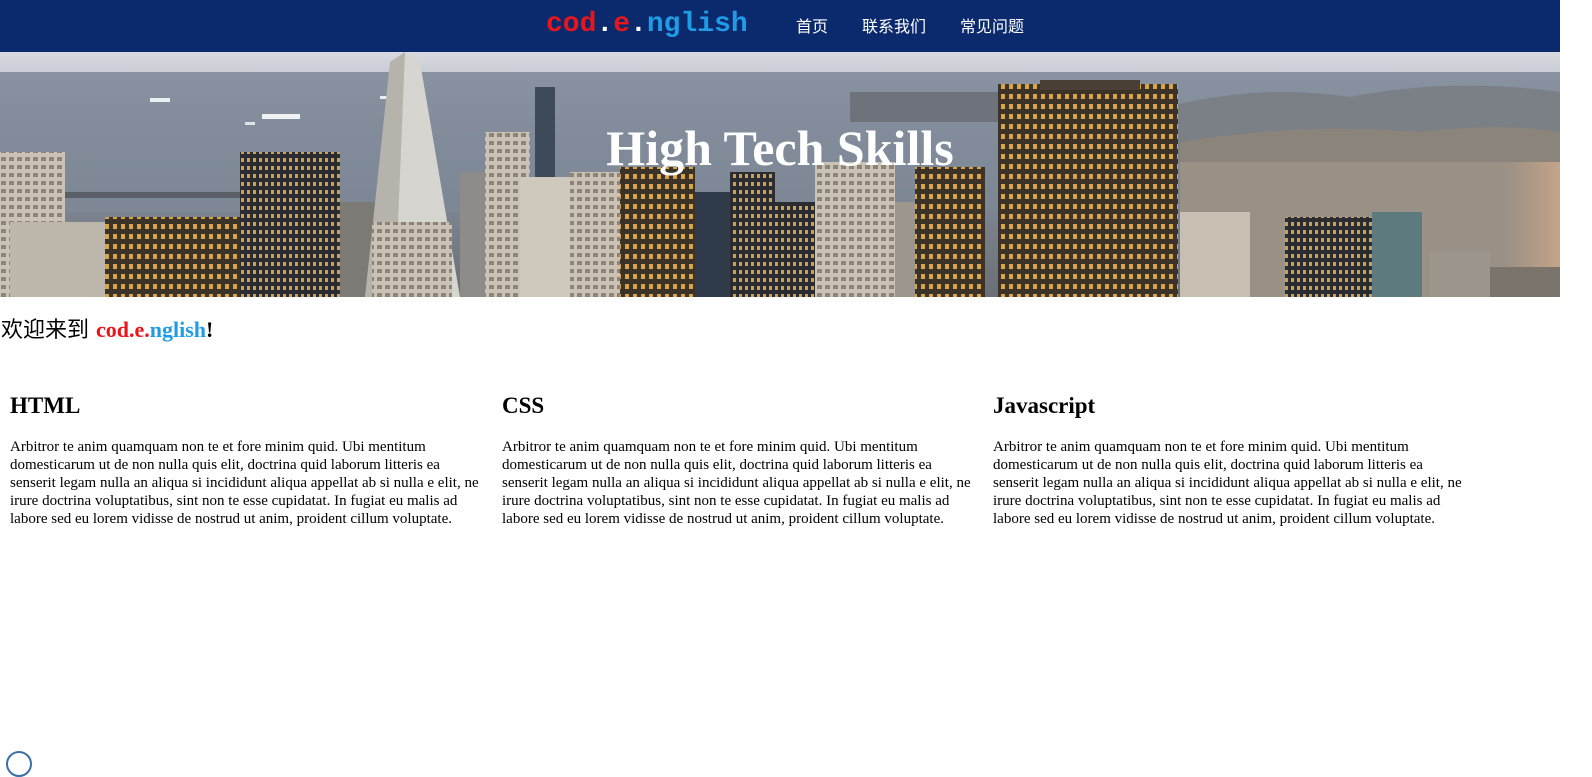  What do you see at coordinates (812, 27) in the screenshot?
I see `nav-link-home: 首页` at bounding box center [812, 27].